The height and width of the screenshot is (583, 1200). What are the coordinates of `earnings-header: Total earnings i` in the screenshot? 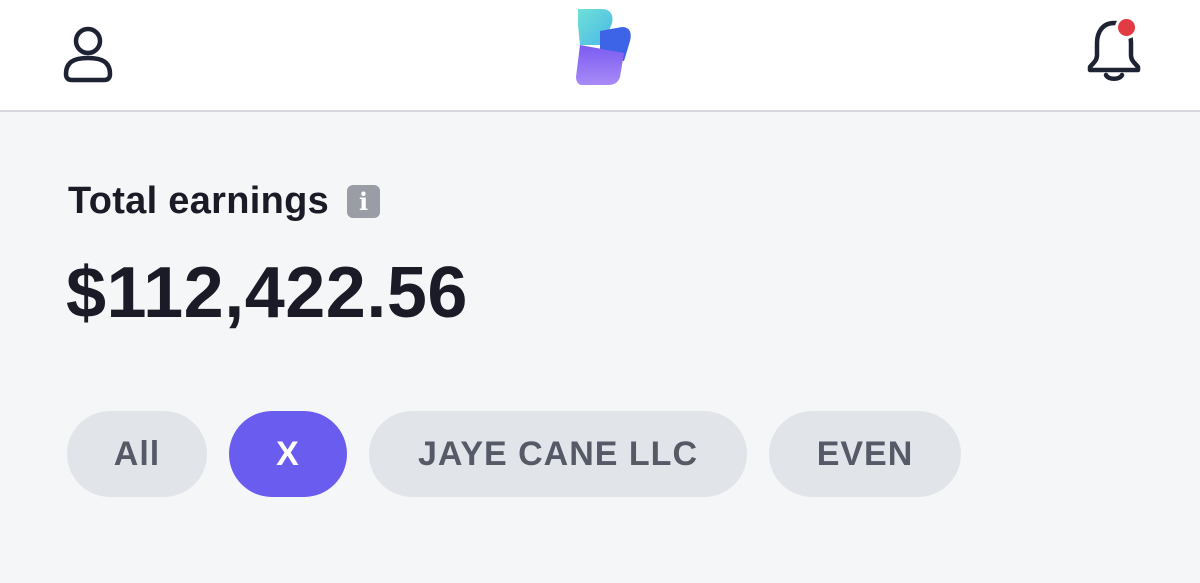 It's located at (224, 201).